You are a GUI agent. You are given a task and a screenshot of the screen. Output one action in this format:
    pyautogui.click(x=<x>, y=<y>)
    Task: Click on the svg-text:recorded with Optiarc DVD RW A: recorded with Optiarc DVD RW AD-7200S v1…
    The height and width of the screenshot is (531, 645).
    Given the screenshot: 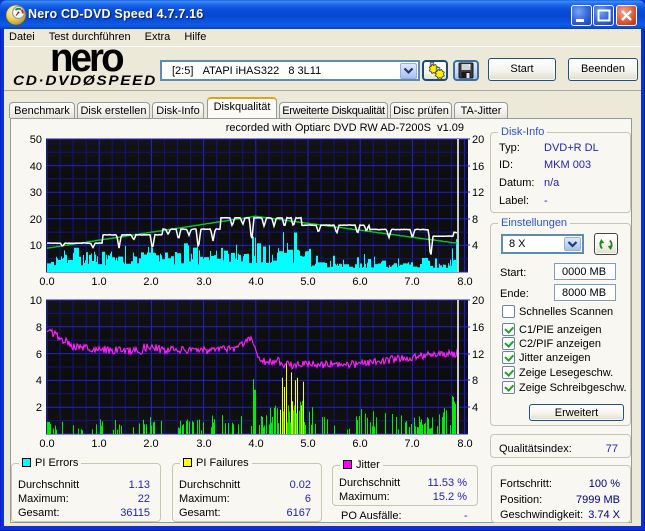 What is the action you would take?
    pyautogui.click(x=345, y=128)
    